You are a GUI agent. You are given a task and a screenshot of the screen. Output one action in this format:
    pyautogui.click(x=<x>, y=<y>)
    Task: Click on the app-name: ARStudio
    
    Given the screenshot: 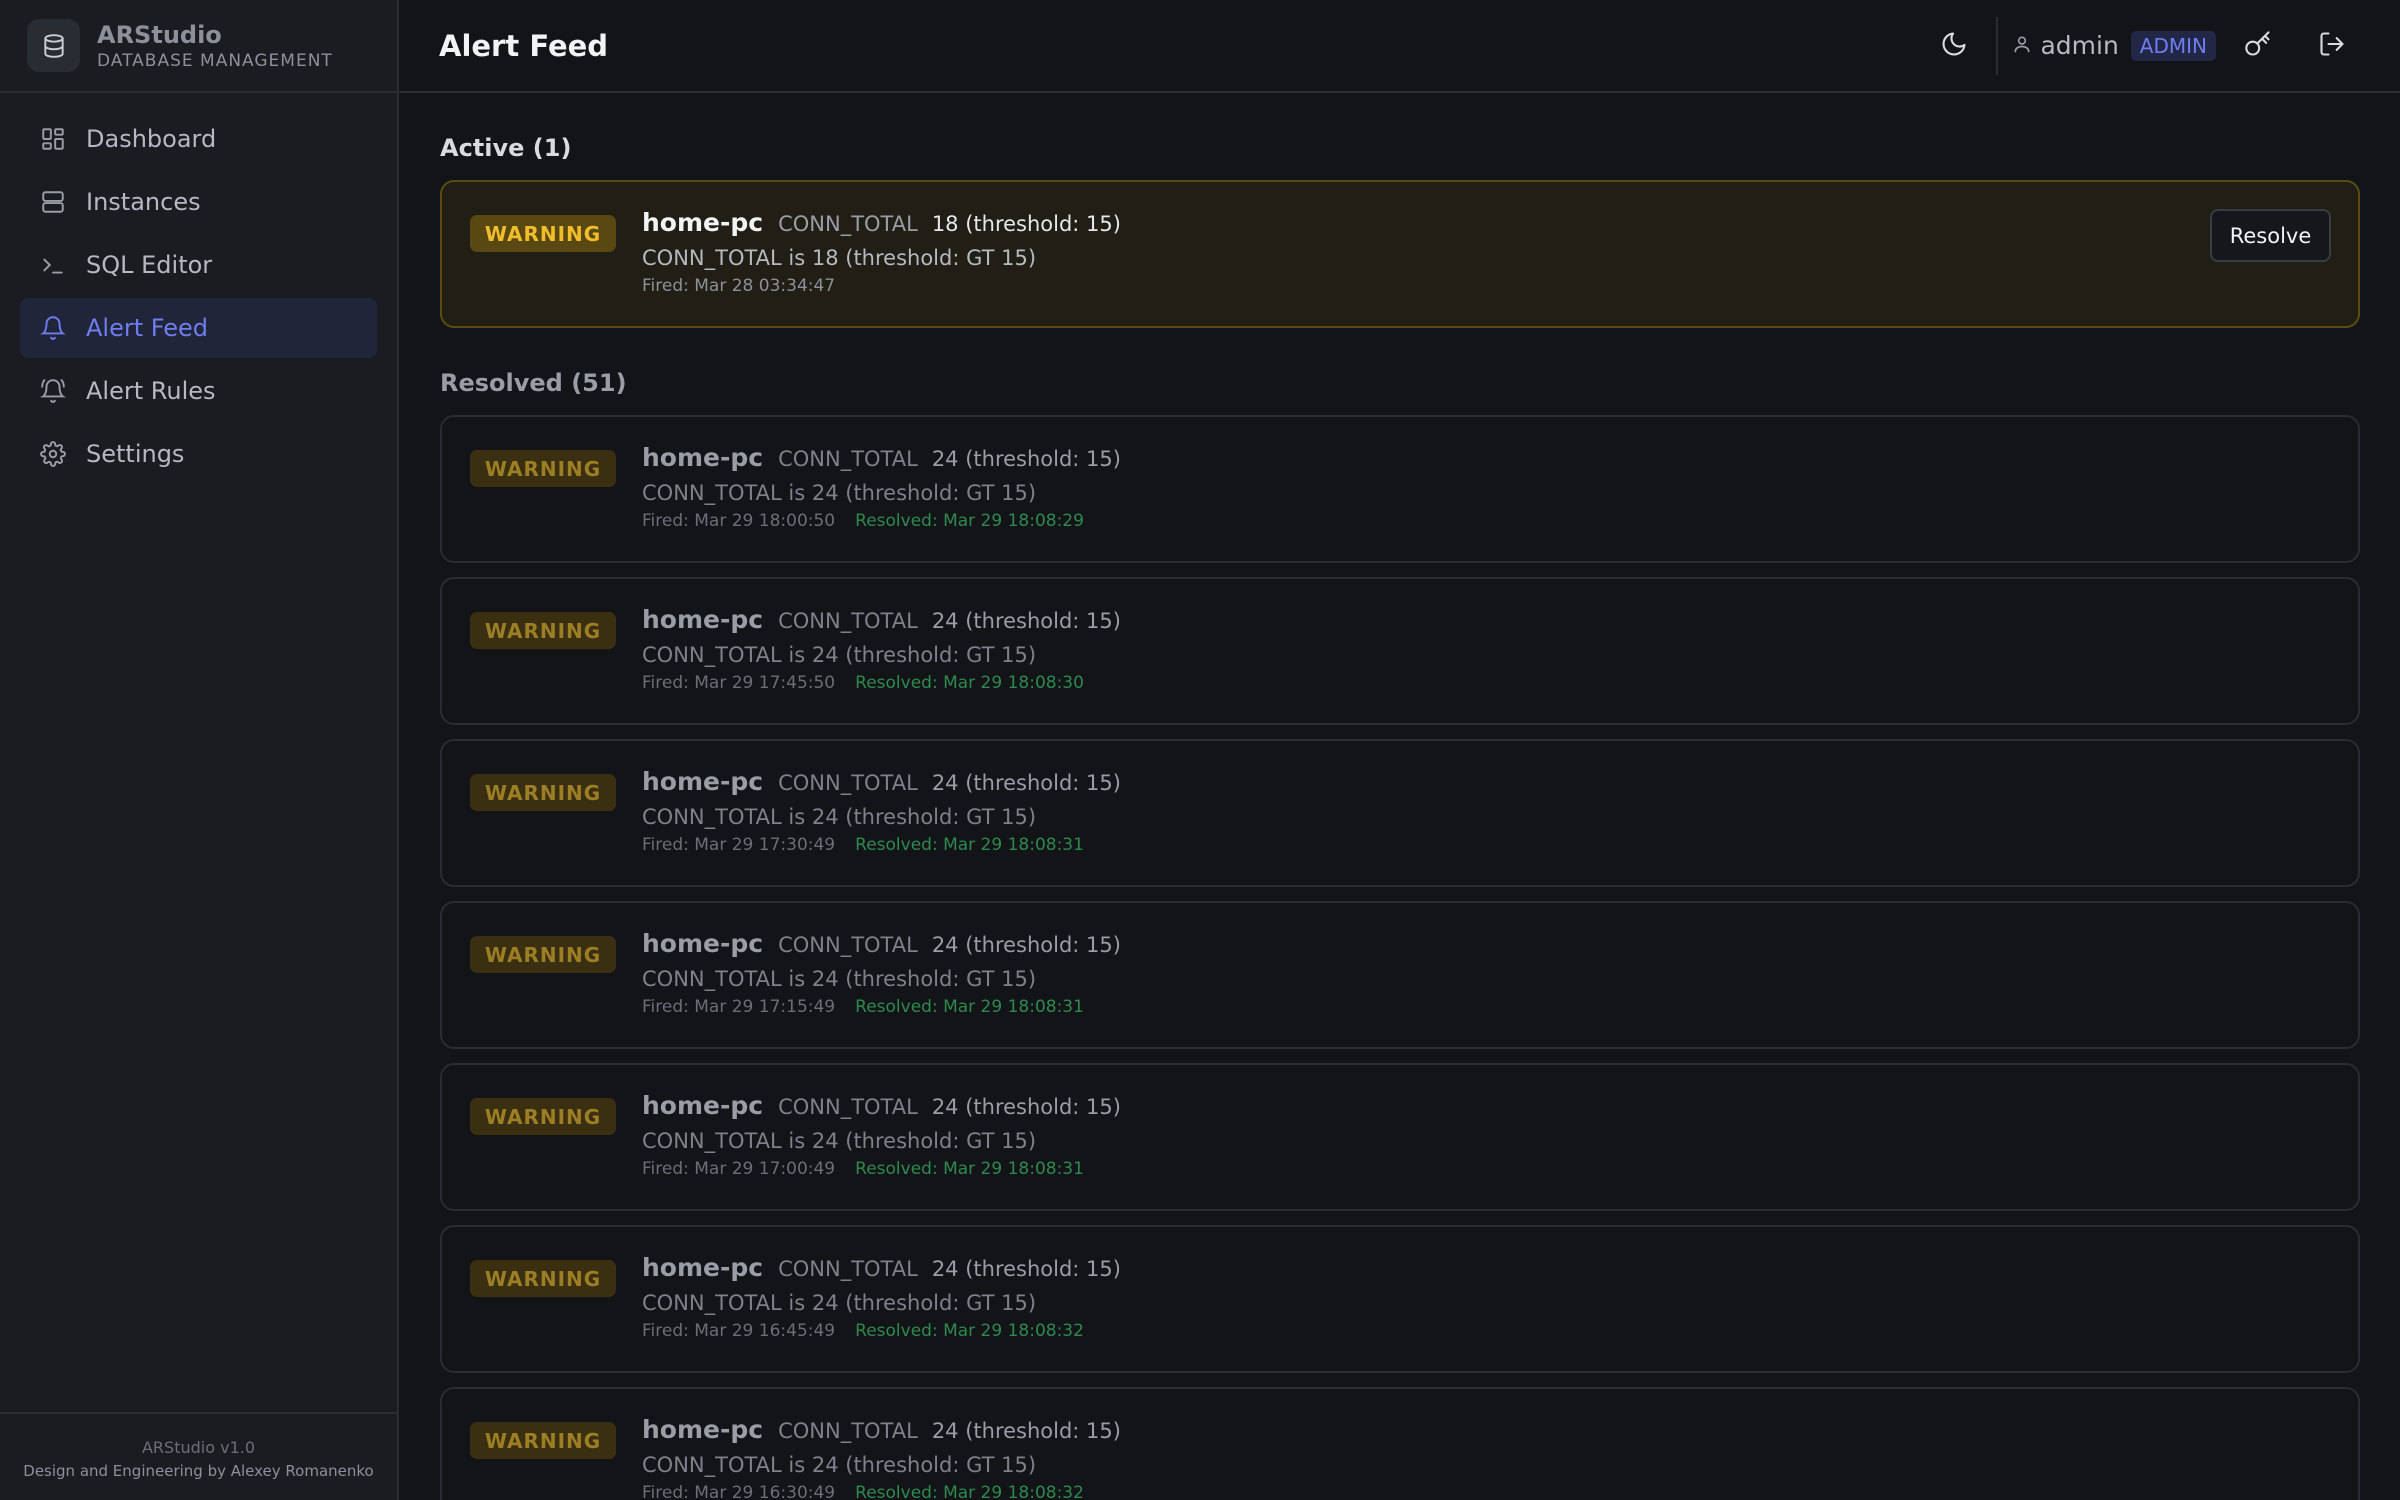 What is the action you would take?
    pyautogui.click(x=159, y=34)
    